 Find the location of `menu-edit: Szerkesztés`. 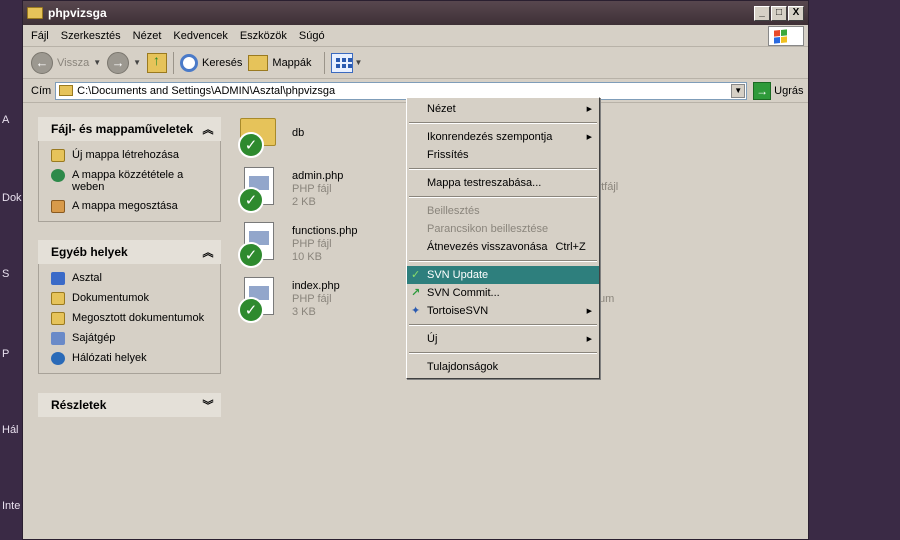

menu-edit: Szerkesztés is located at coordinates (91, 36).